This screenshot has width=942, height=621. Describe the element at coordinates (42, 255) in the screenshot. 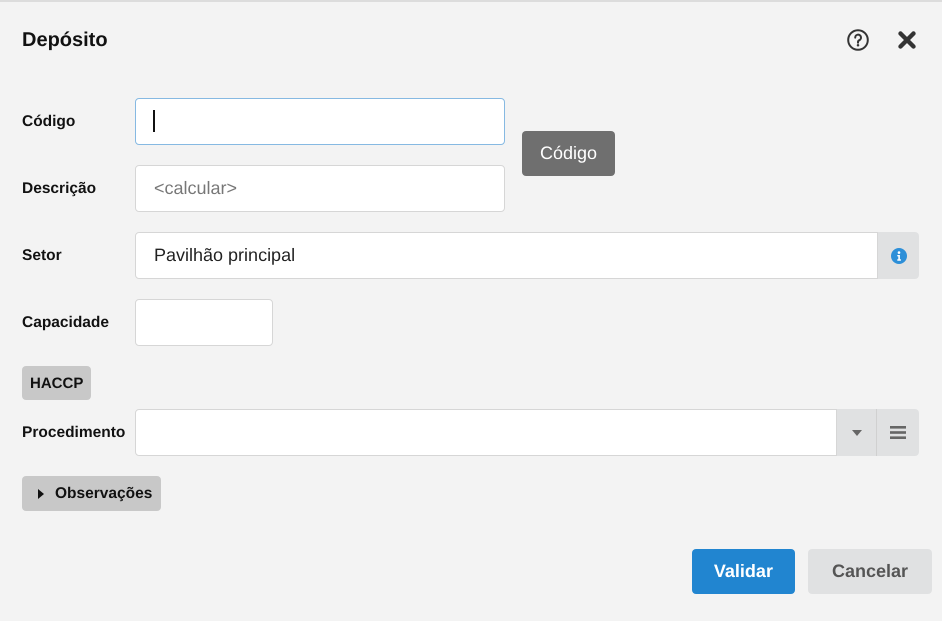

I see `field-label: Setor` at that location.